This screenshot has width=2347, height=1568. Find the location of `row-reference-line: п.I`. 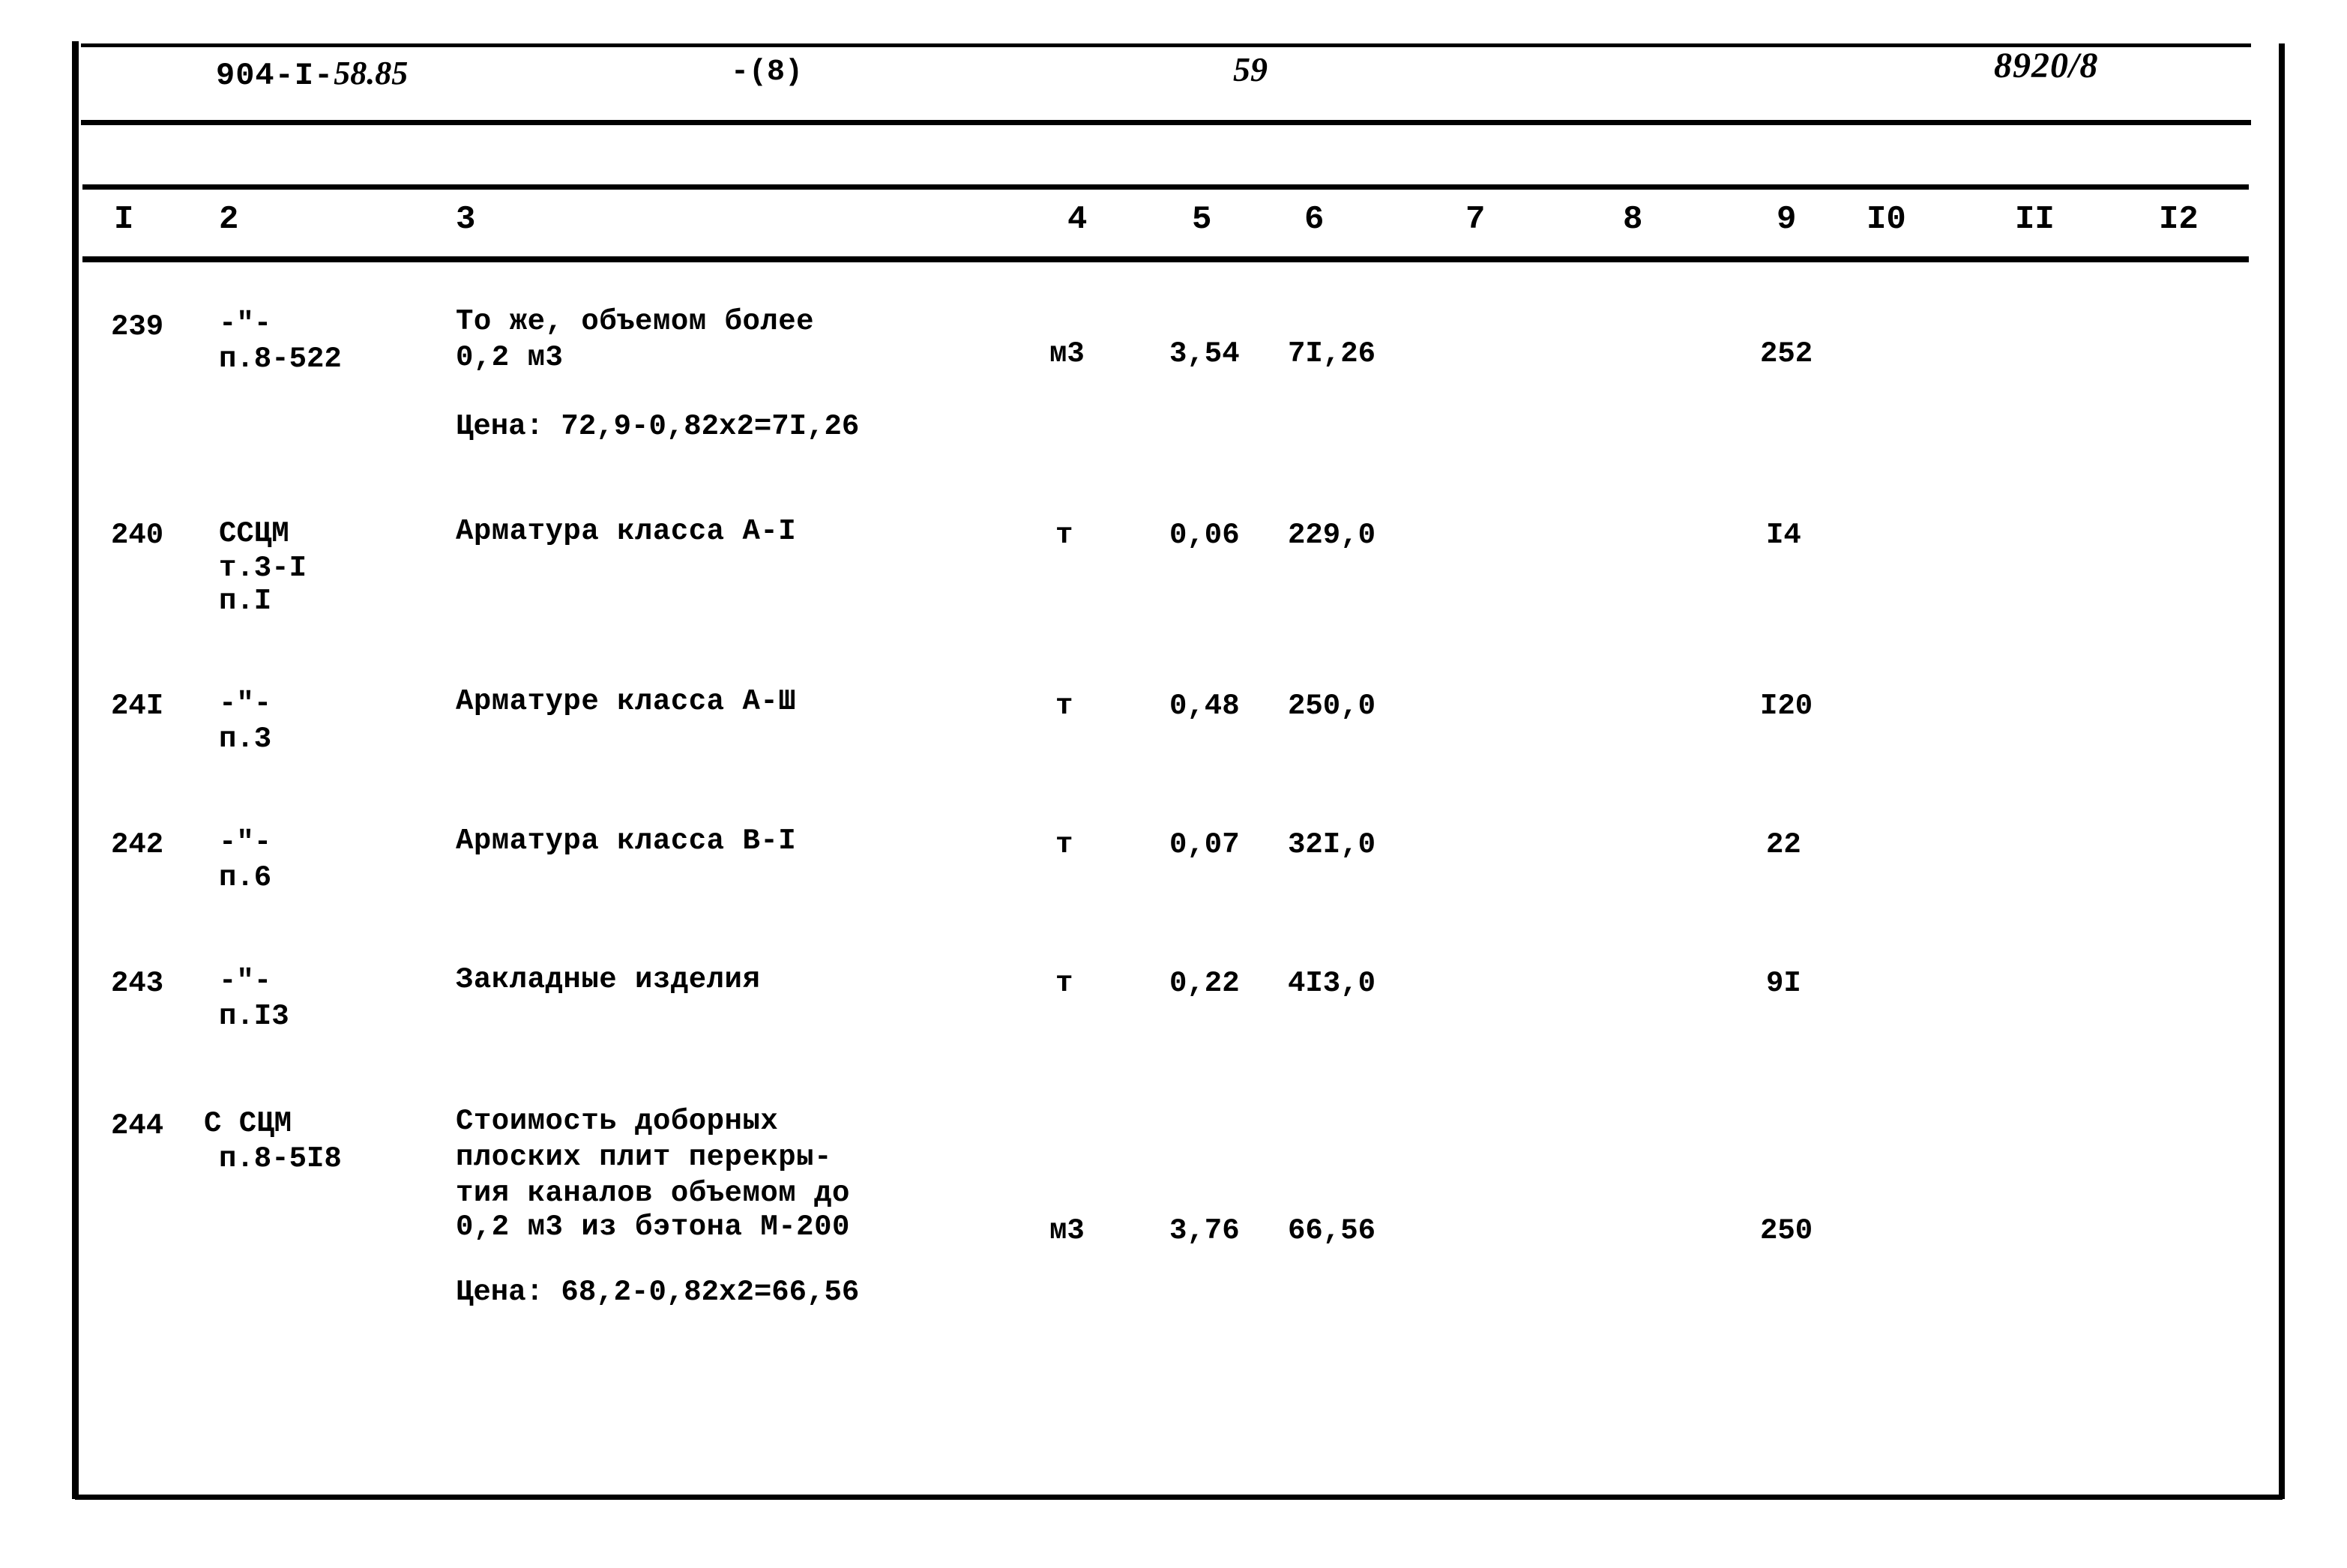

row-reference-line: п.I is located at coordinates (245, 601).